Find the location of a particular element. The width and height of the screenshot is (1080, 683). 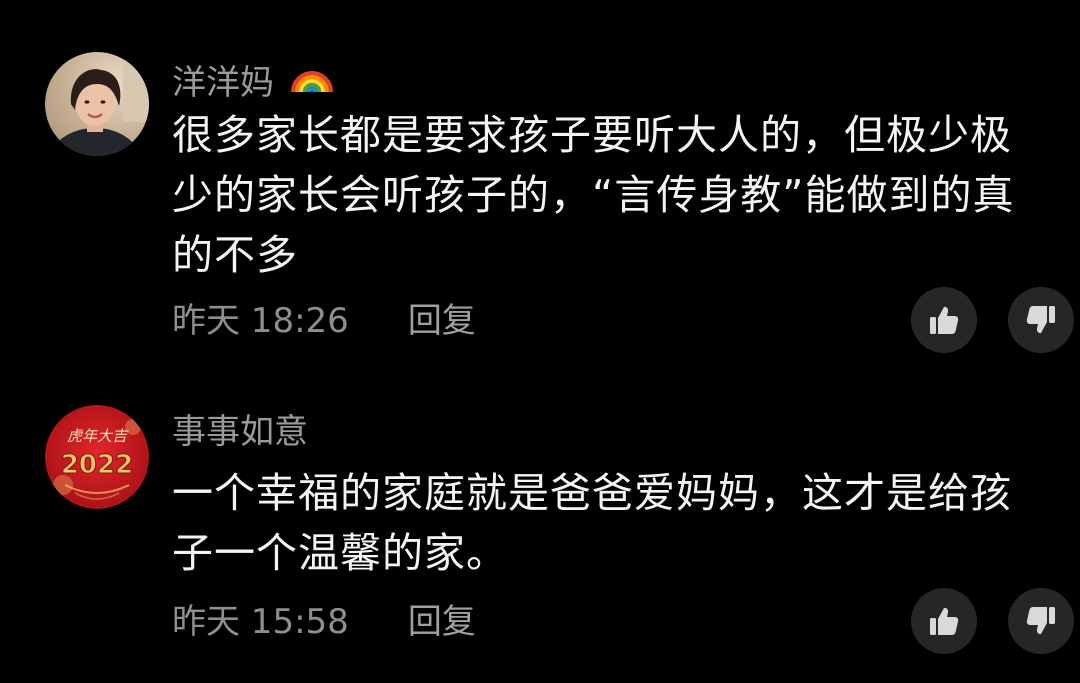

rainbow-icon is located at coordinates (312, 80).